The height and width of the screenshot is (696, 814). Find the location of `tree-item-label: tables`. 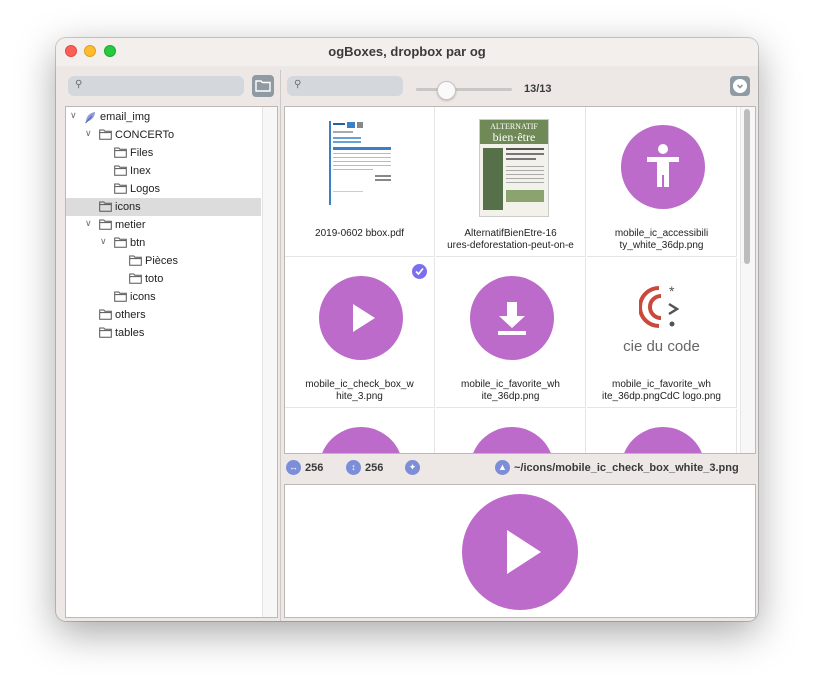

tree-item-label: tables is located at coordinates (130, 333).